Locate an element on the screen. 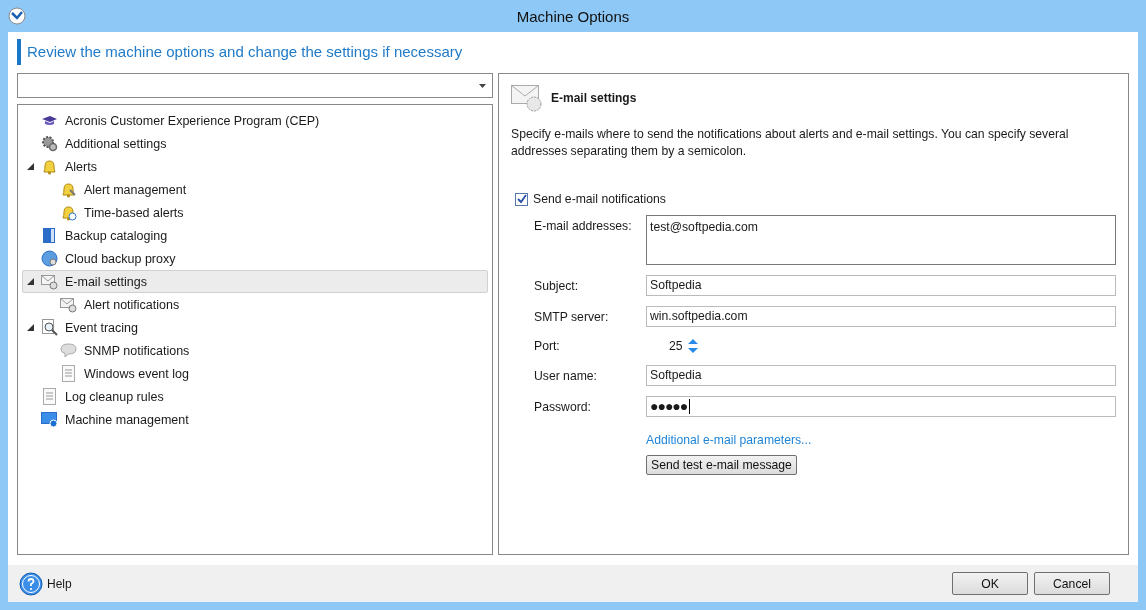 This screenshot has height=610, width=1146. help-icon is located at coordinates (31, 583).